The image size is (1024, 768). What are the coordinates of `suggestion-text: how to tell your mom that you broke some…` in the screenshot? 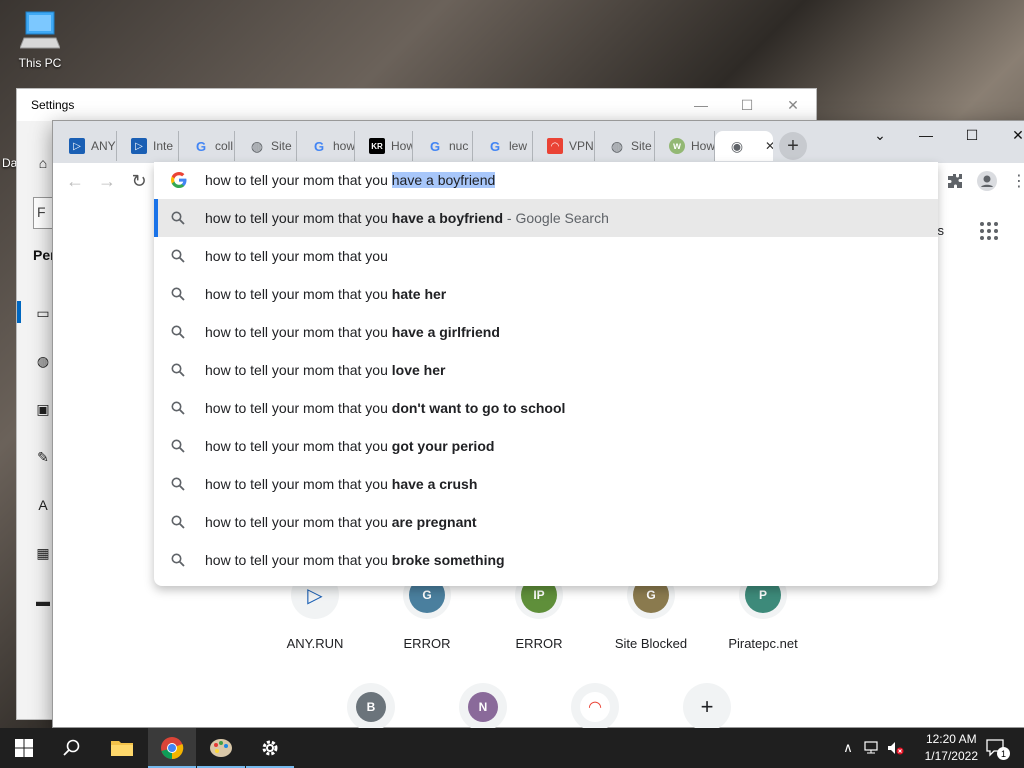 It's located at (355, 560).